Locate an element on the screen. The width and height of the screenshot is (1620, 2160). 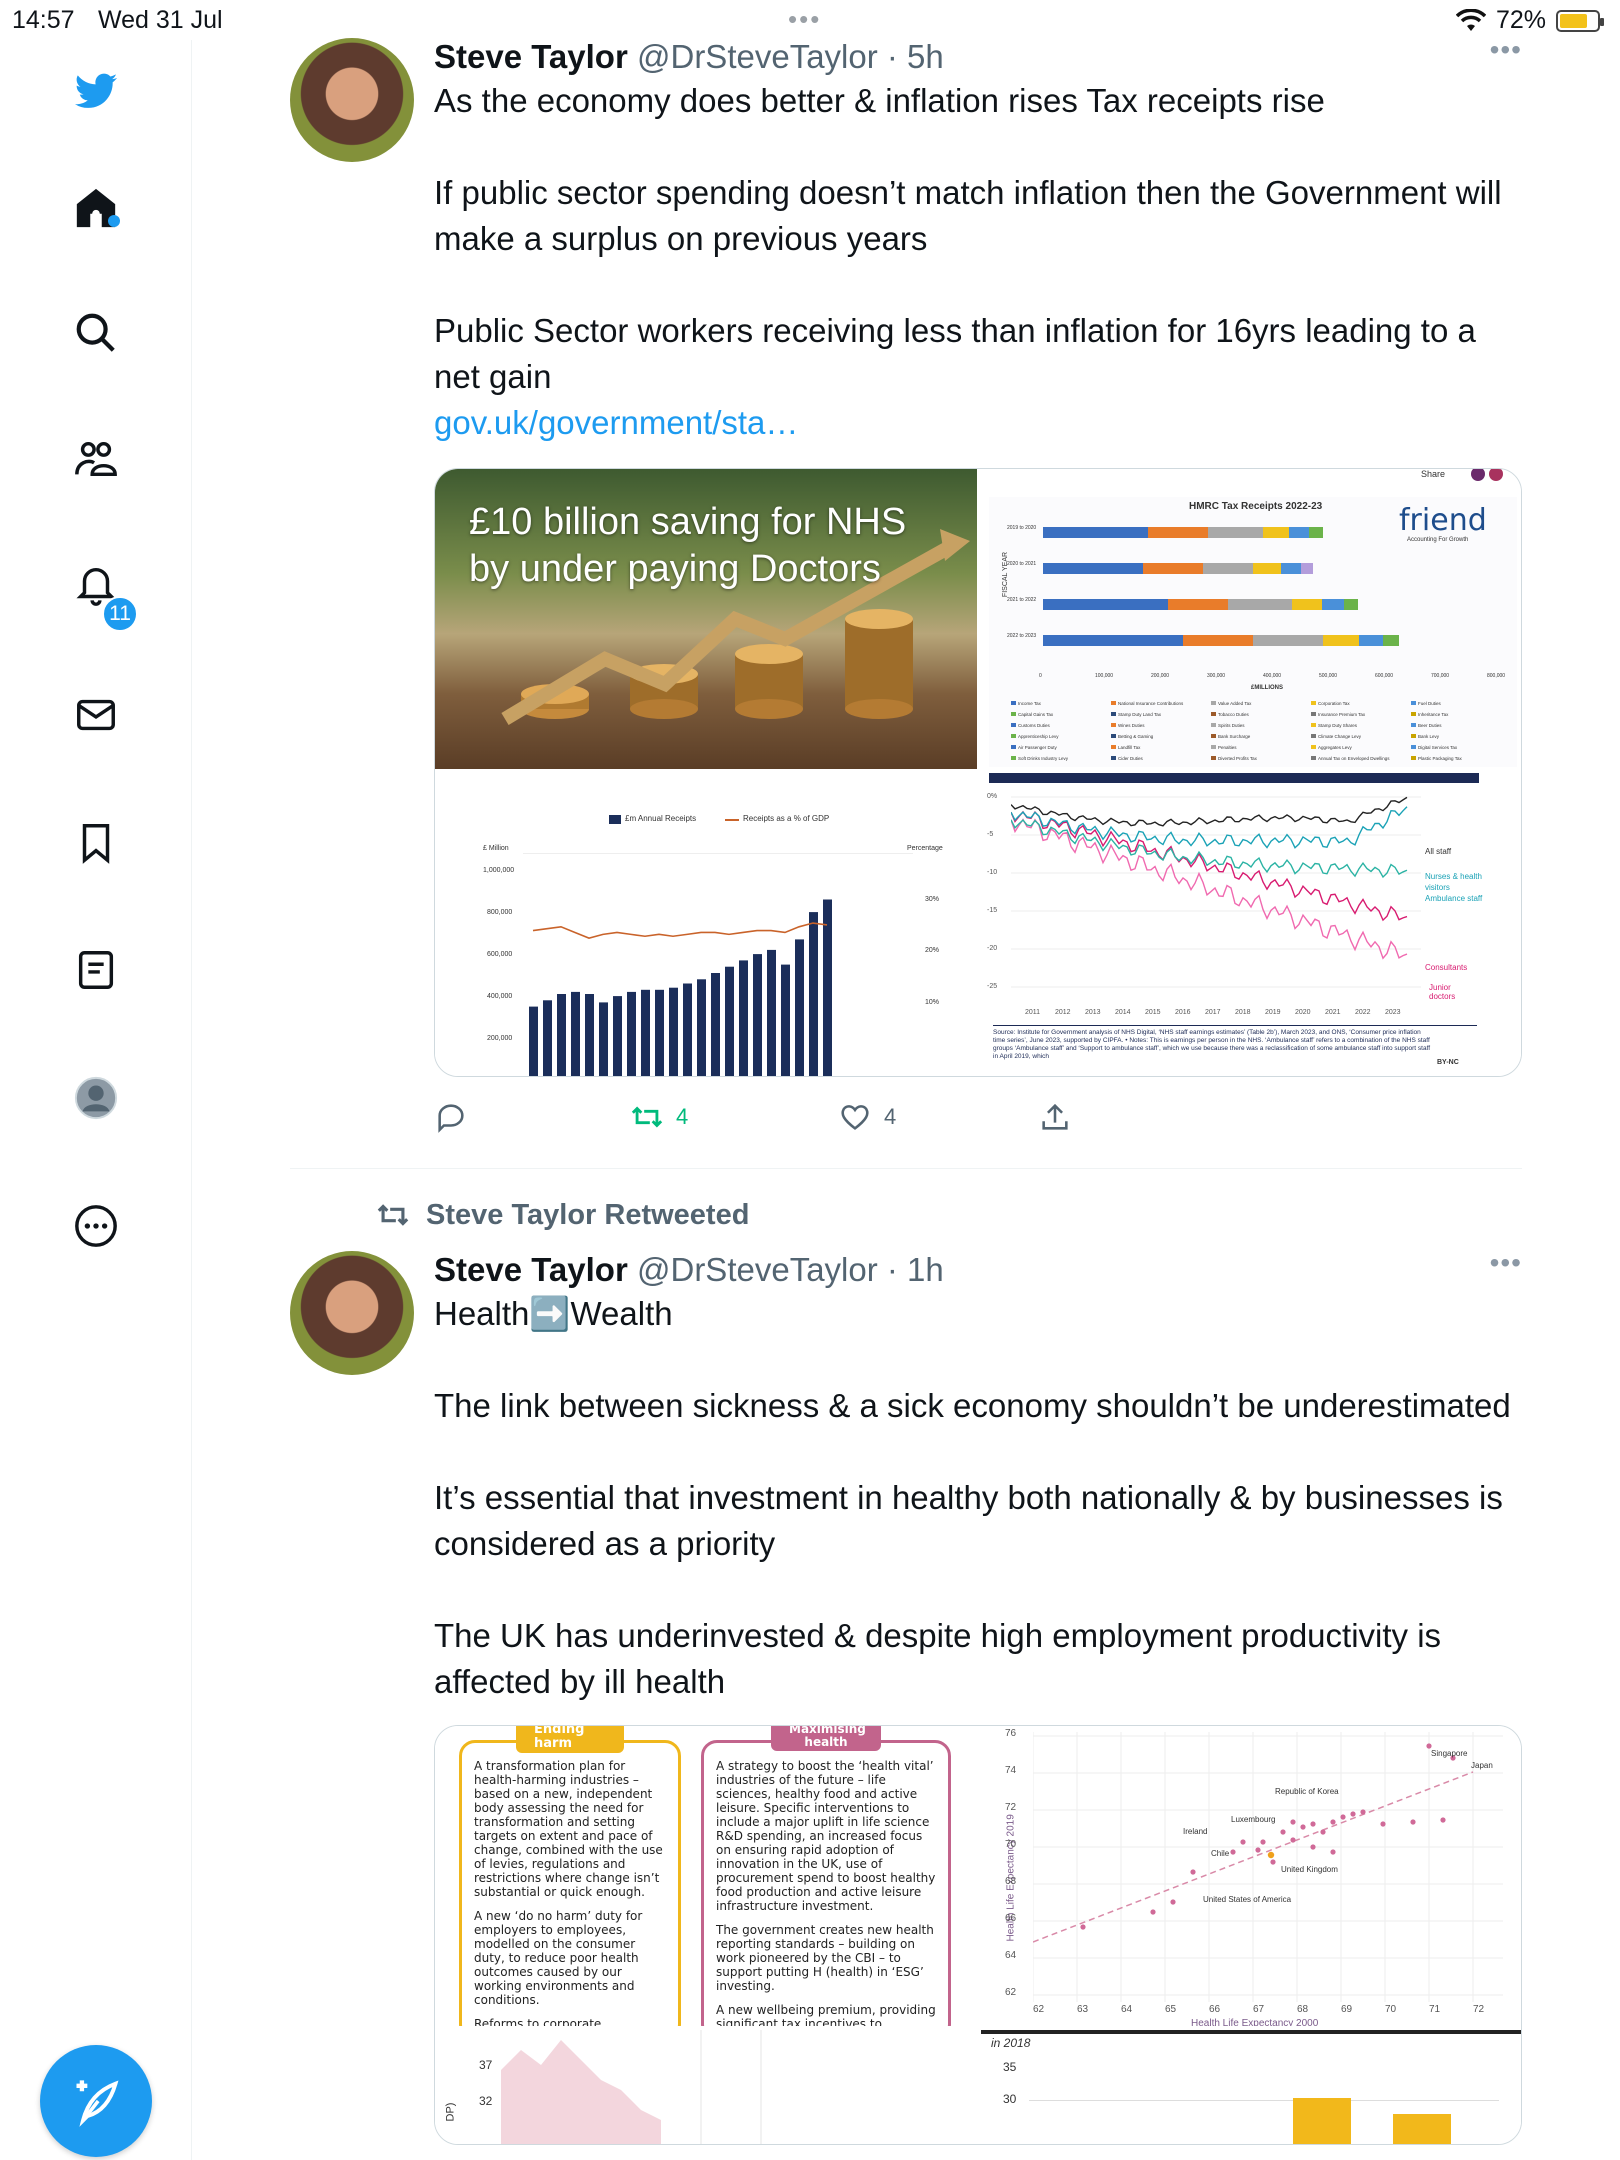
compose-tweet-button is located at coordinates (96, 2101).